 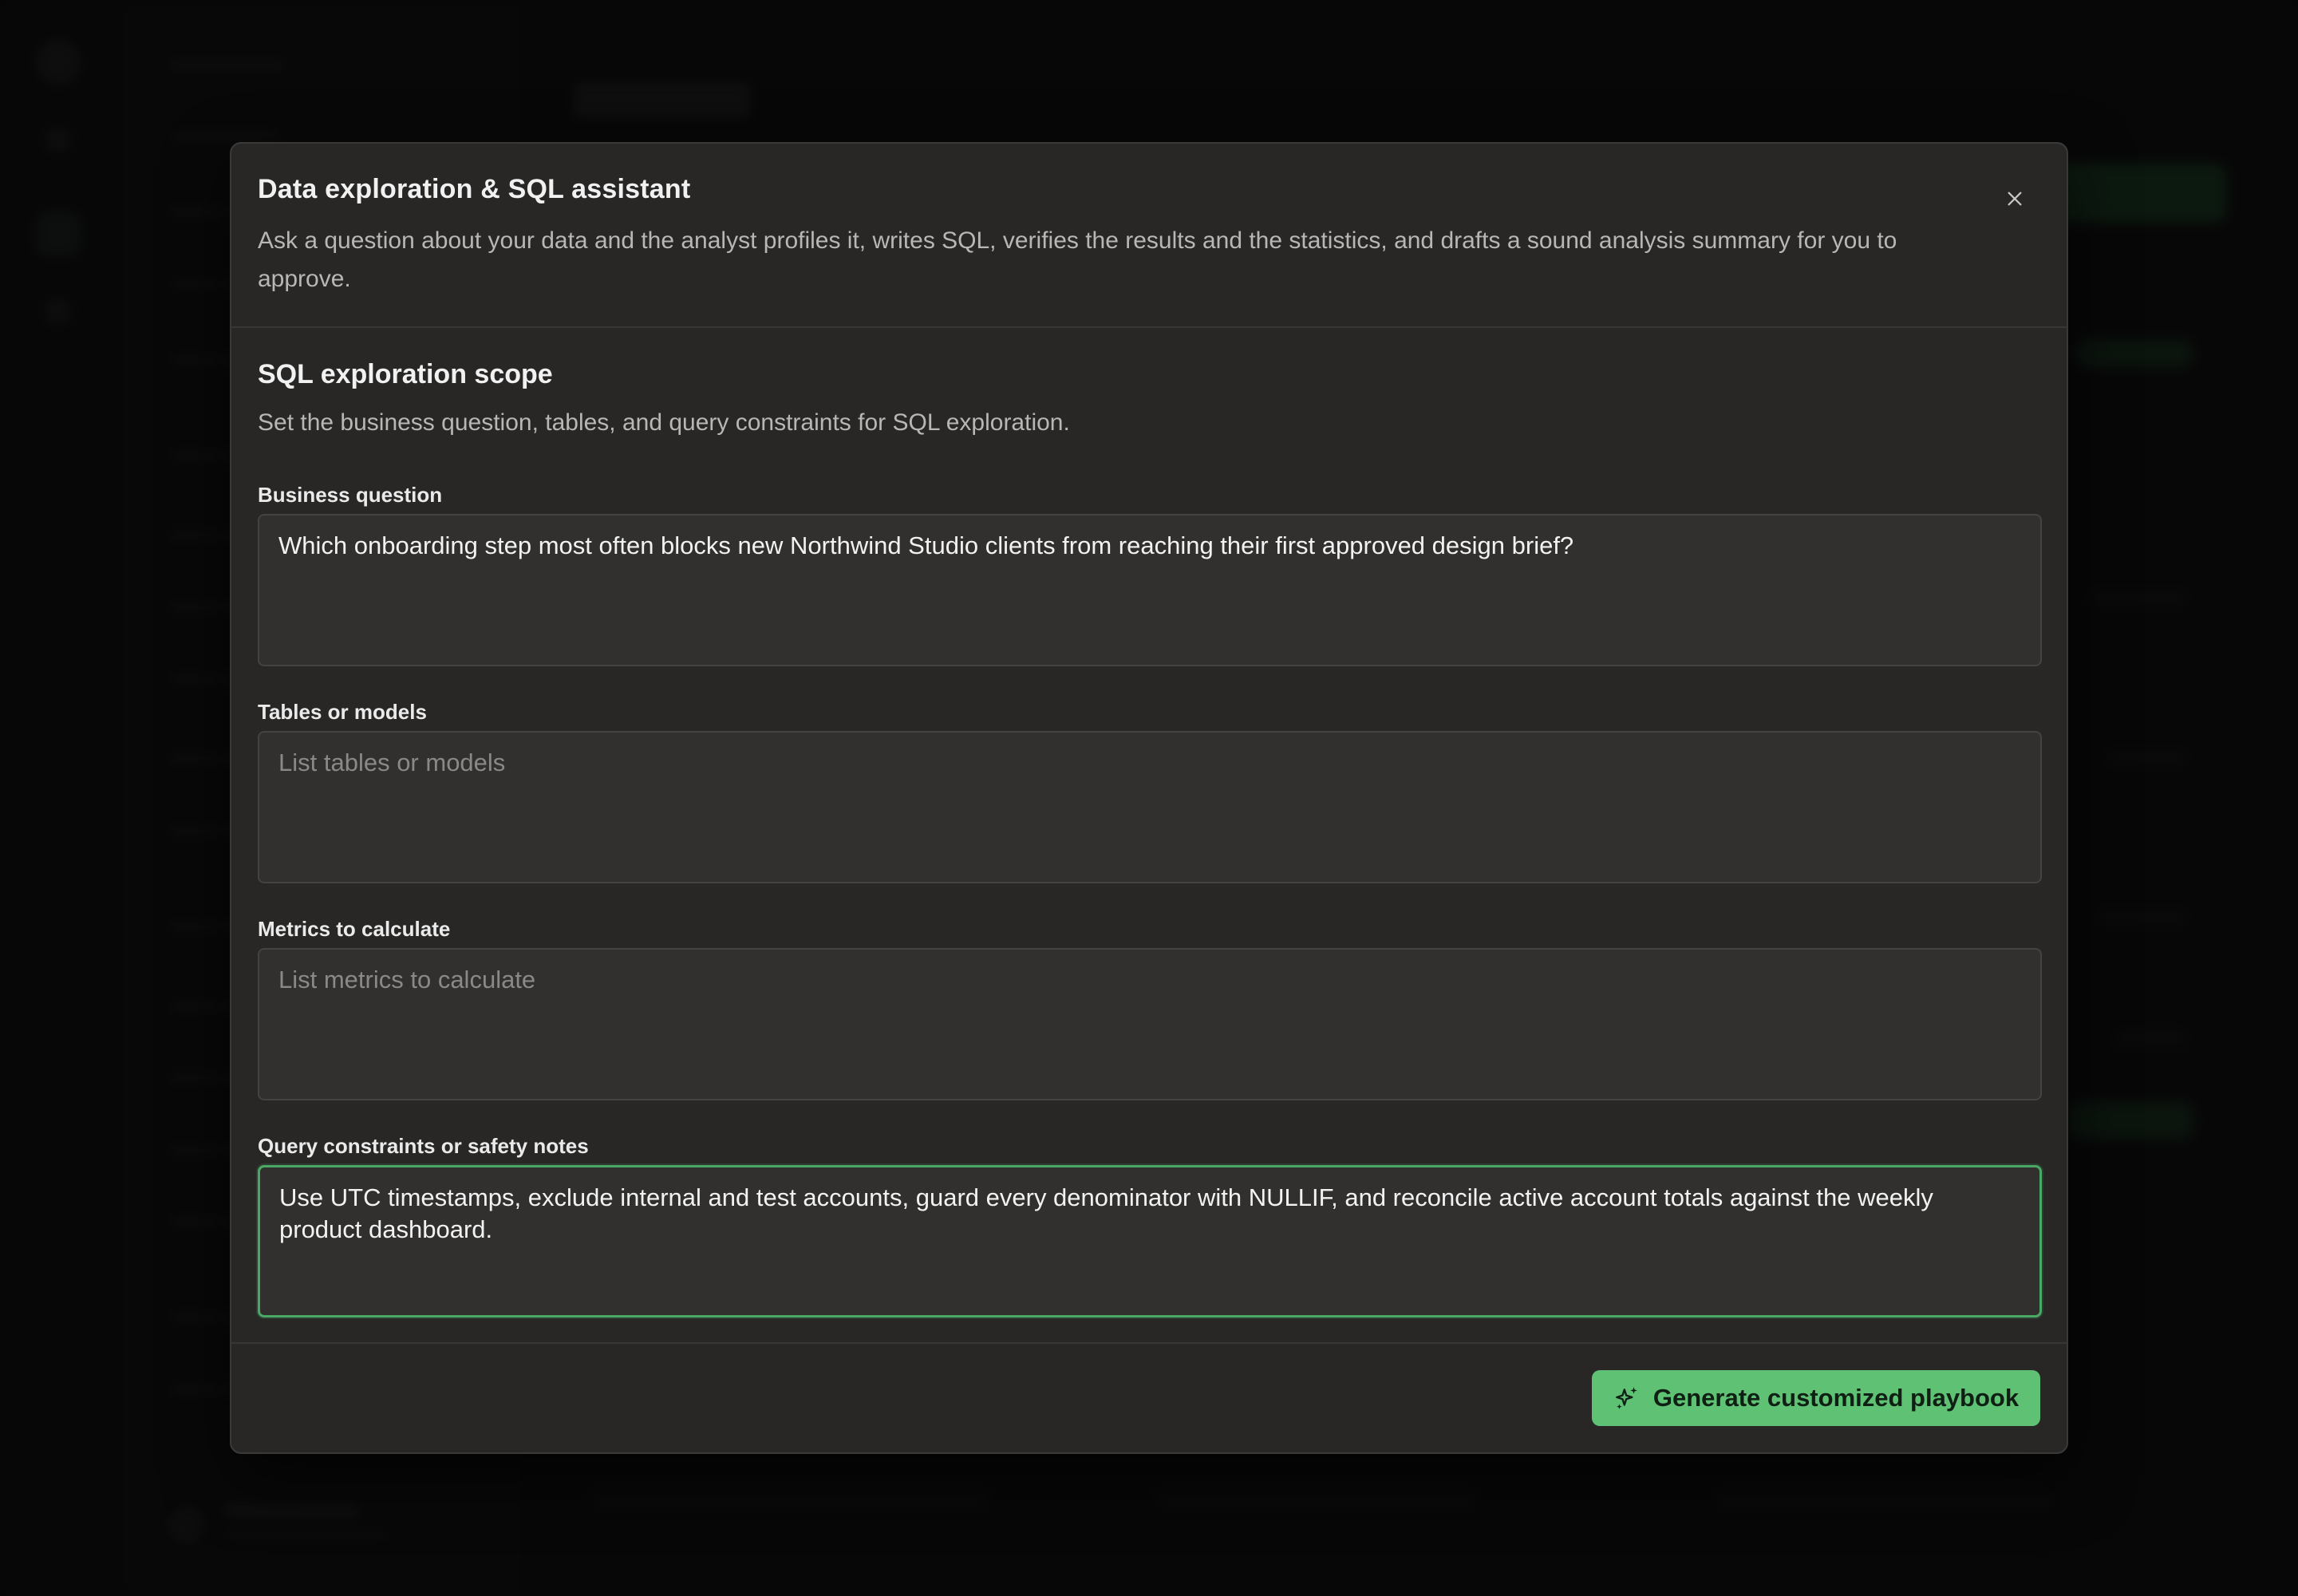 I want to click on generate-playbook-button: Generate customized playbook, so click(x=1816, y=1398).